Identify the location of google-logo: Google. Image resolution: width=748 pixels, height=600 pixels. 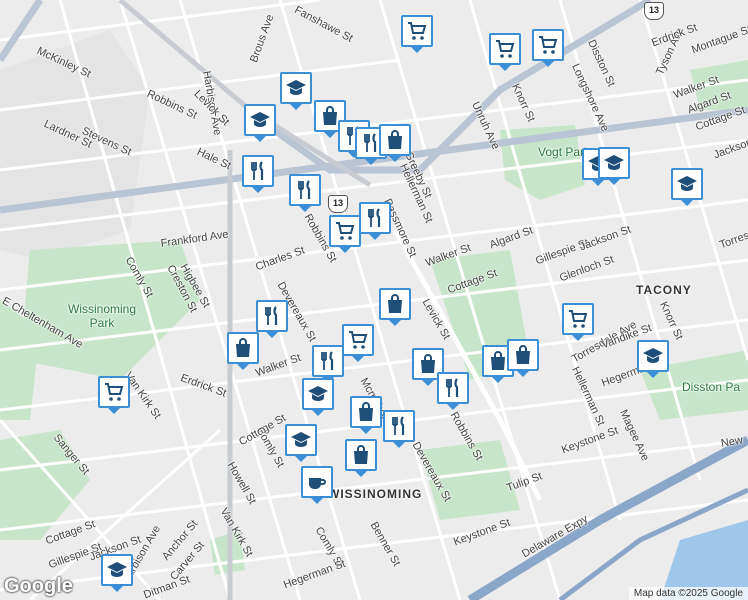
(38, 586).